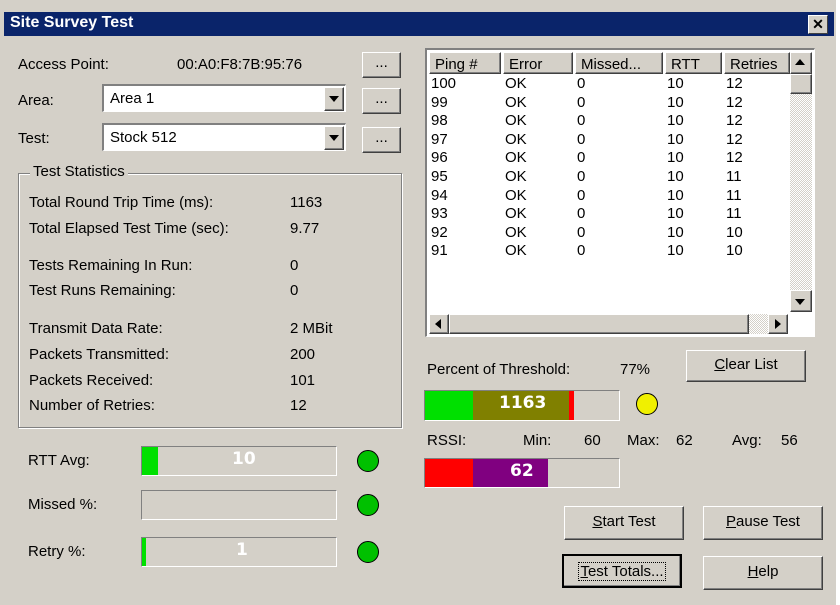 The width and height of the screenshot is (840, 605). Describe the element at coordinates (224, 98) in the screenshot. I see `area-select: Area 1` at that location.